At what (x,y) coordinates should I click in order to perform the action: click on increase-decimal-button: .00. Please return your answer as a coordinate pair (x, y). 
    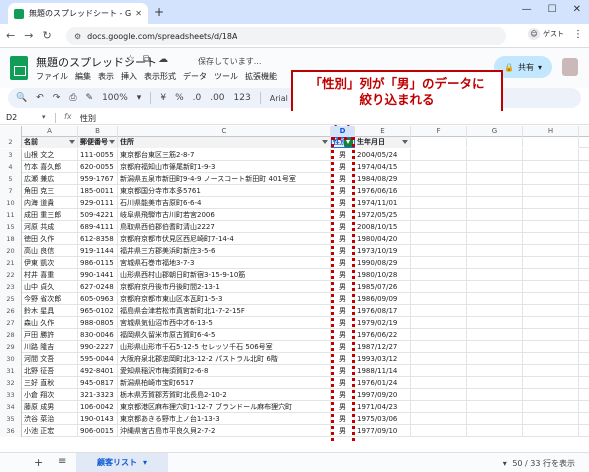
    Looking at the image, I should click on (217, 98).